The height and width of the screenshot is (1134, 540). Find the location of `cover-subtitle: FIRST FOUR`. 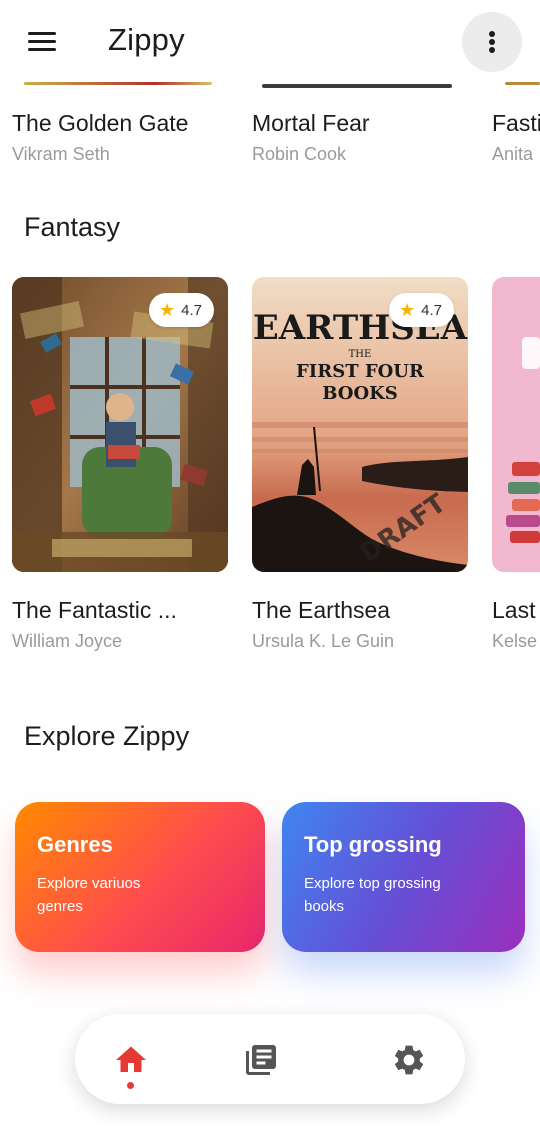

cover-subtitle: FIRST FOUR is located at coordinates (360, 371).